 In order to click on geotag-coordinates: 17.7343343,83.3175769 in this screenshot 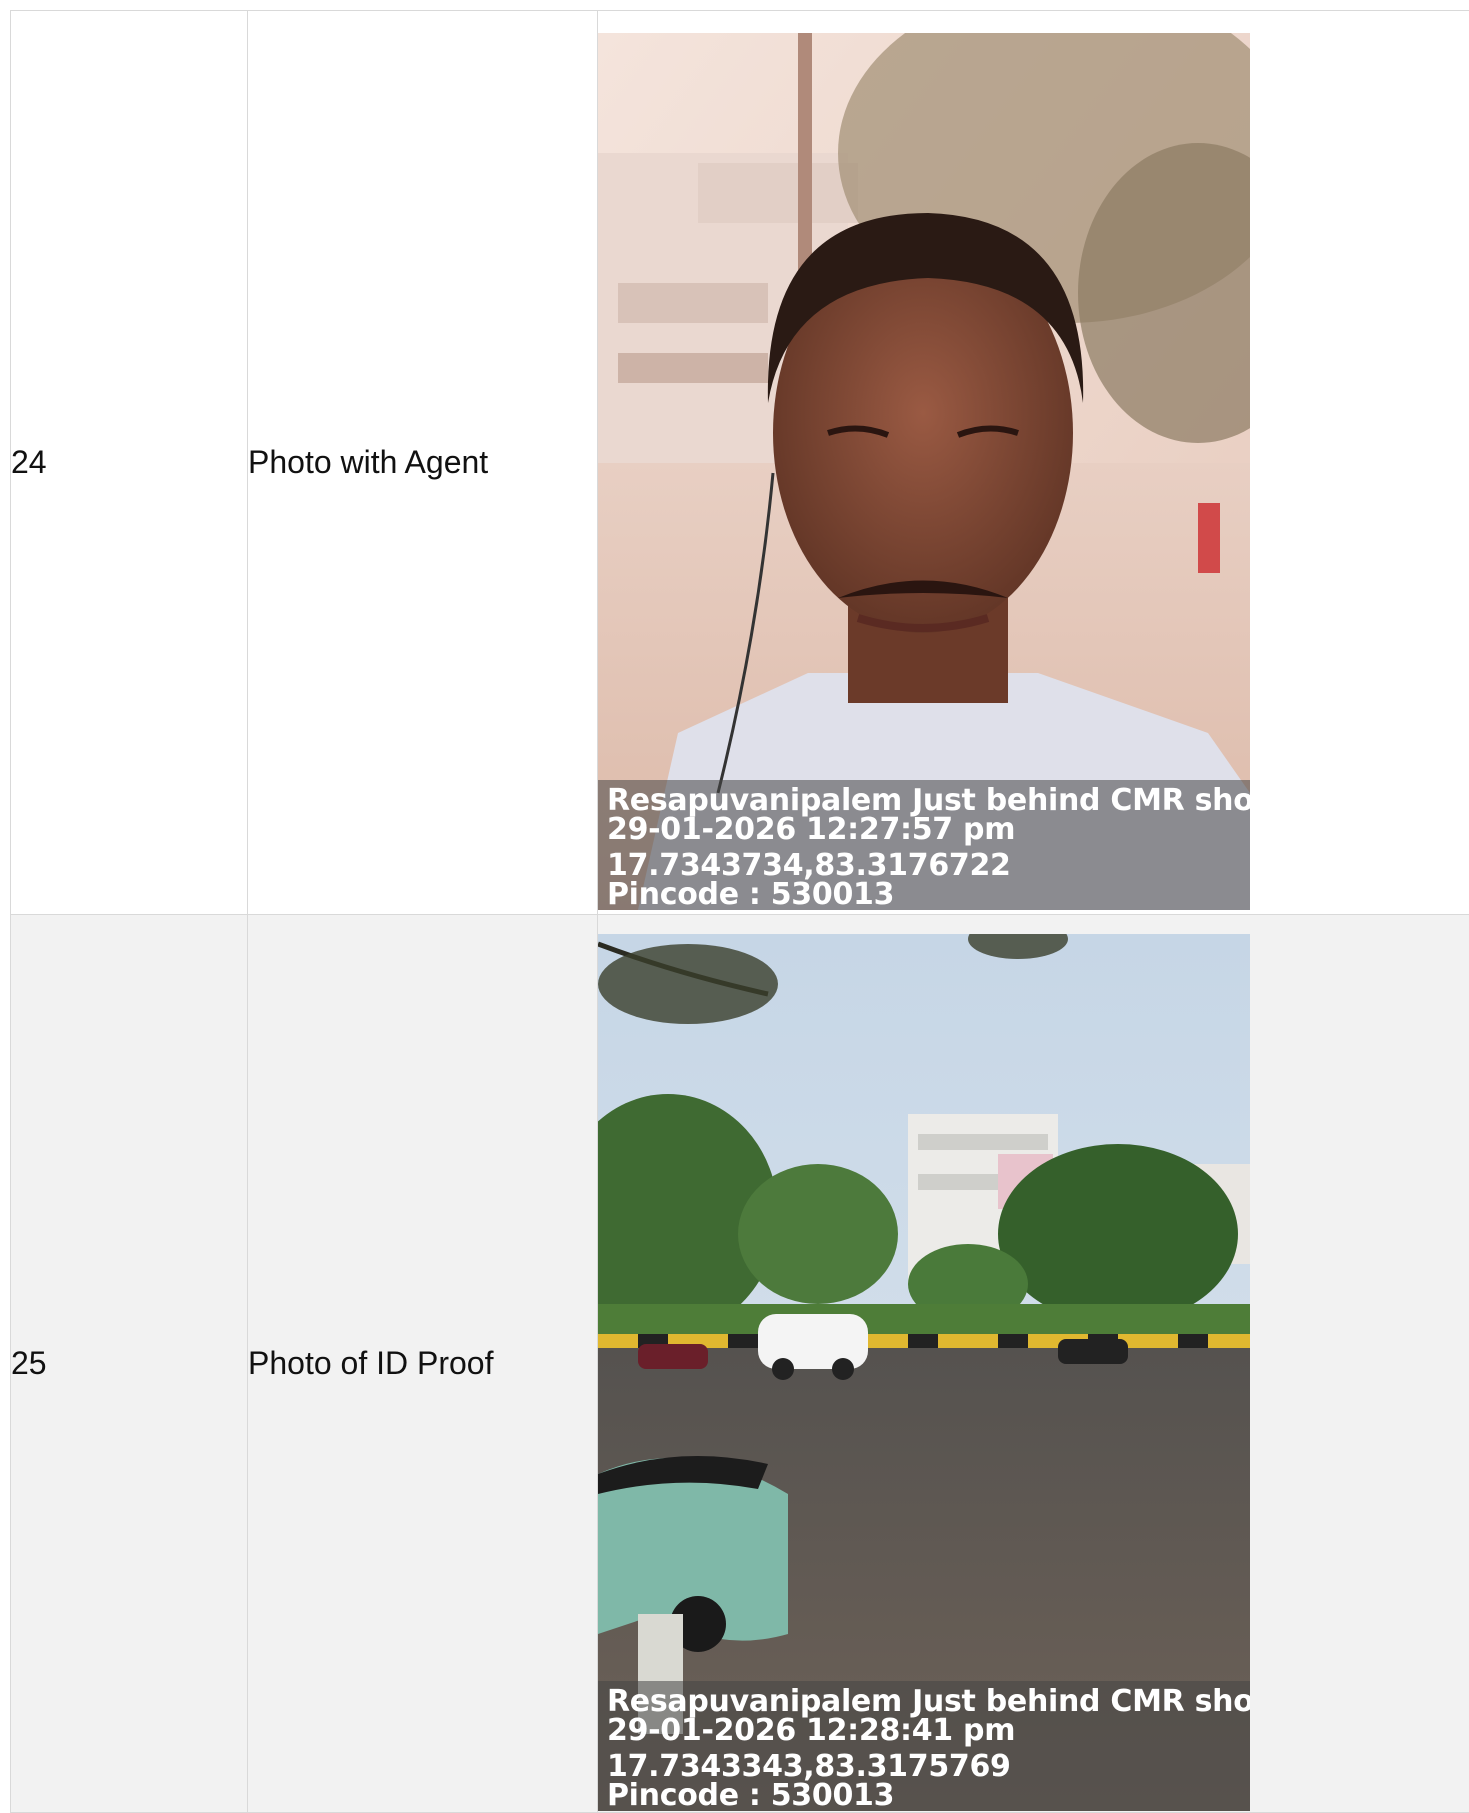, I will do `click(928, 1766)`.